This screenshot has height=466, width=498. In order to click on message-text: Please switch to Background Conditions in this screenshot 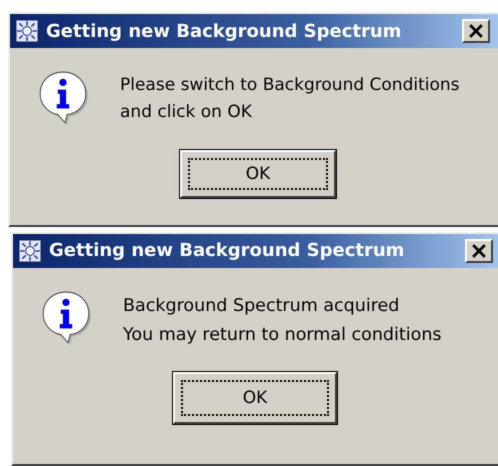, I will do `click(290, 85)`.